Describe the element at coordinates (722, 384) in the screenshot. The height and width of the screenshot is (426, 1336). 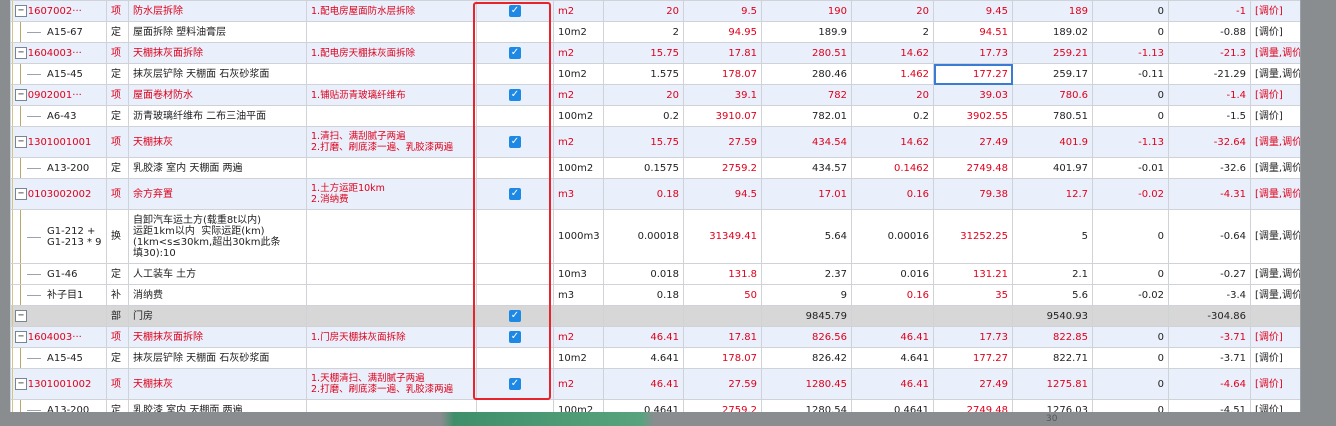
I see `unit-price-cell: 27.59` at that location.